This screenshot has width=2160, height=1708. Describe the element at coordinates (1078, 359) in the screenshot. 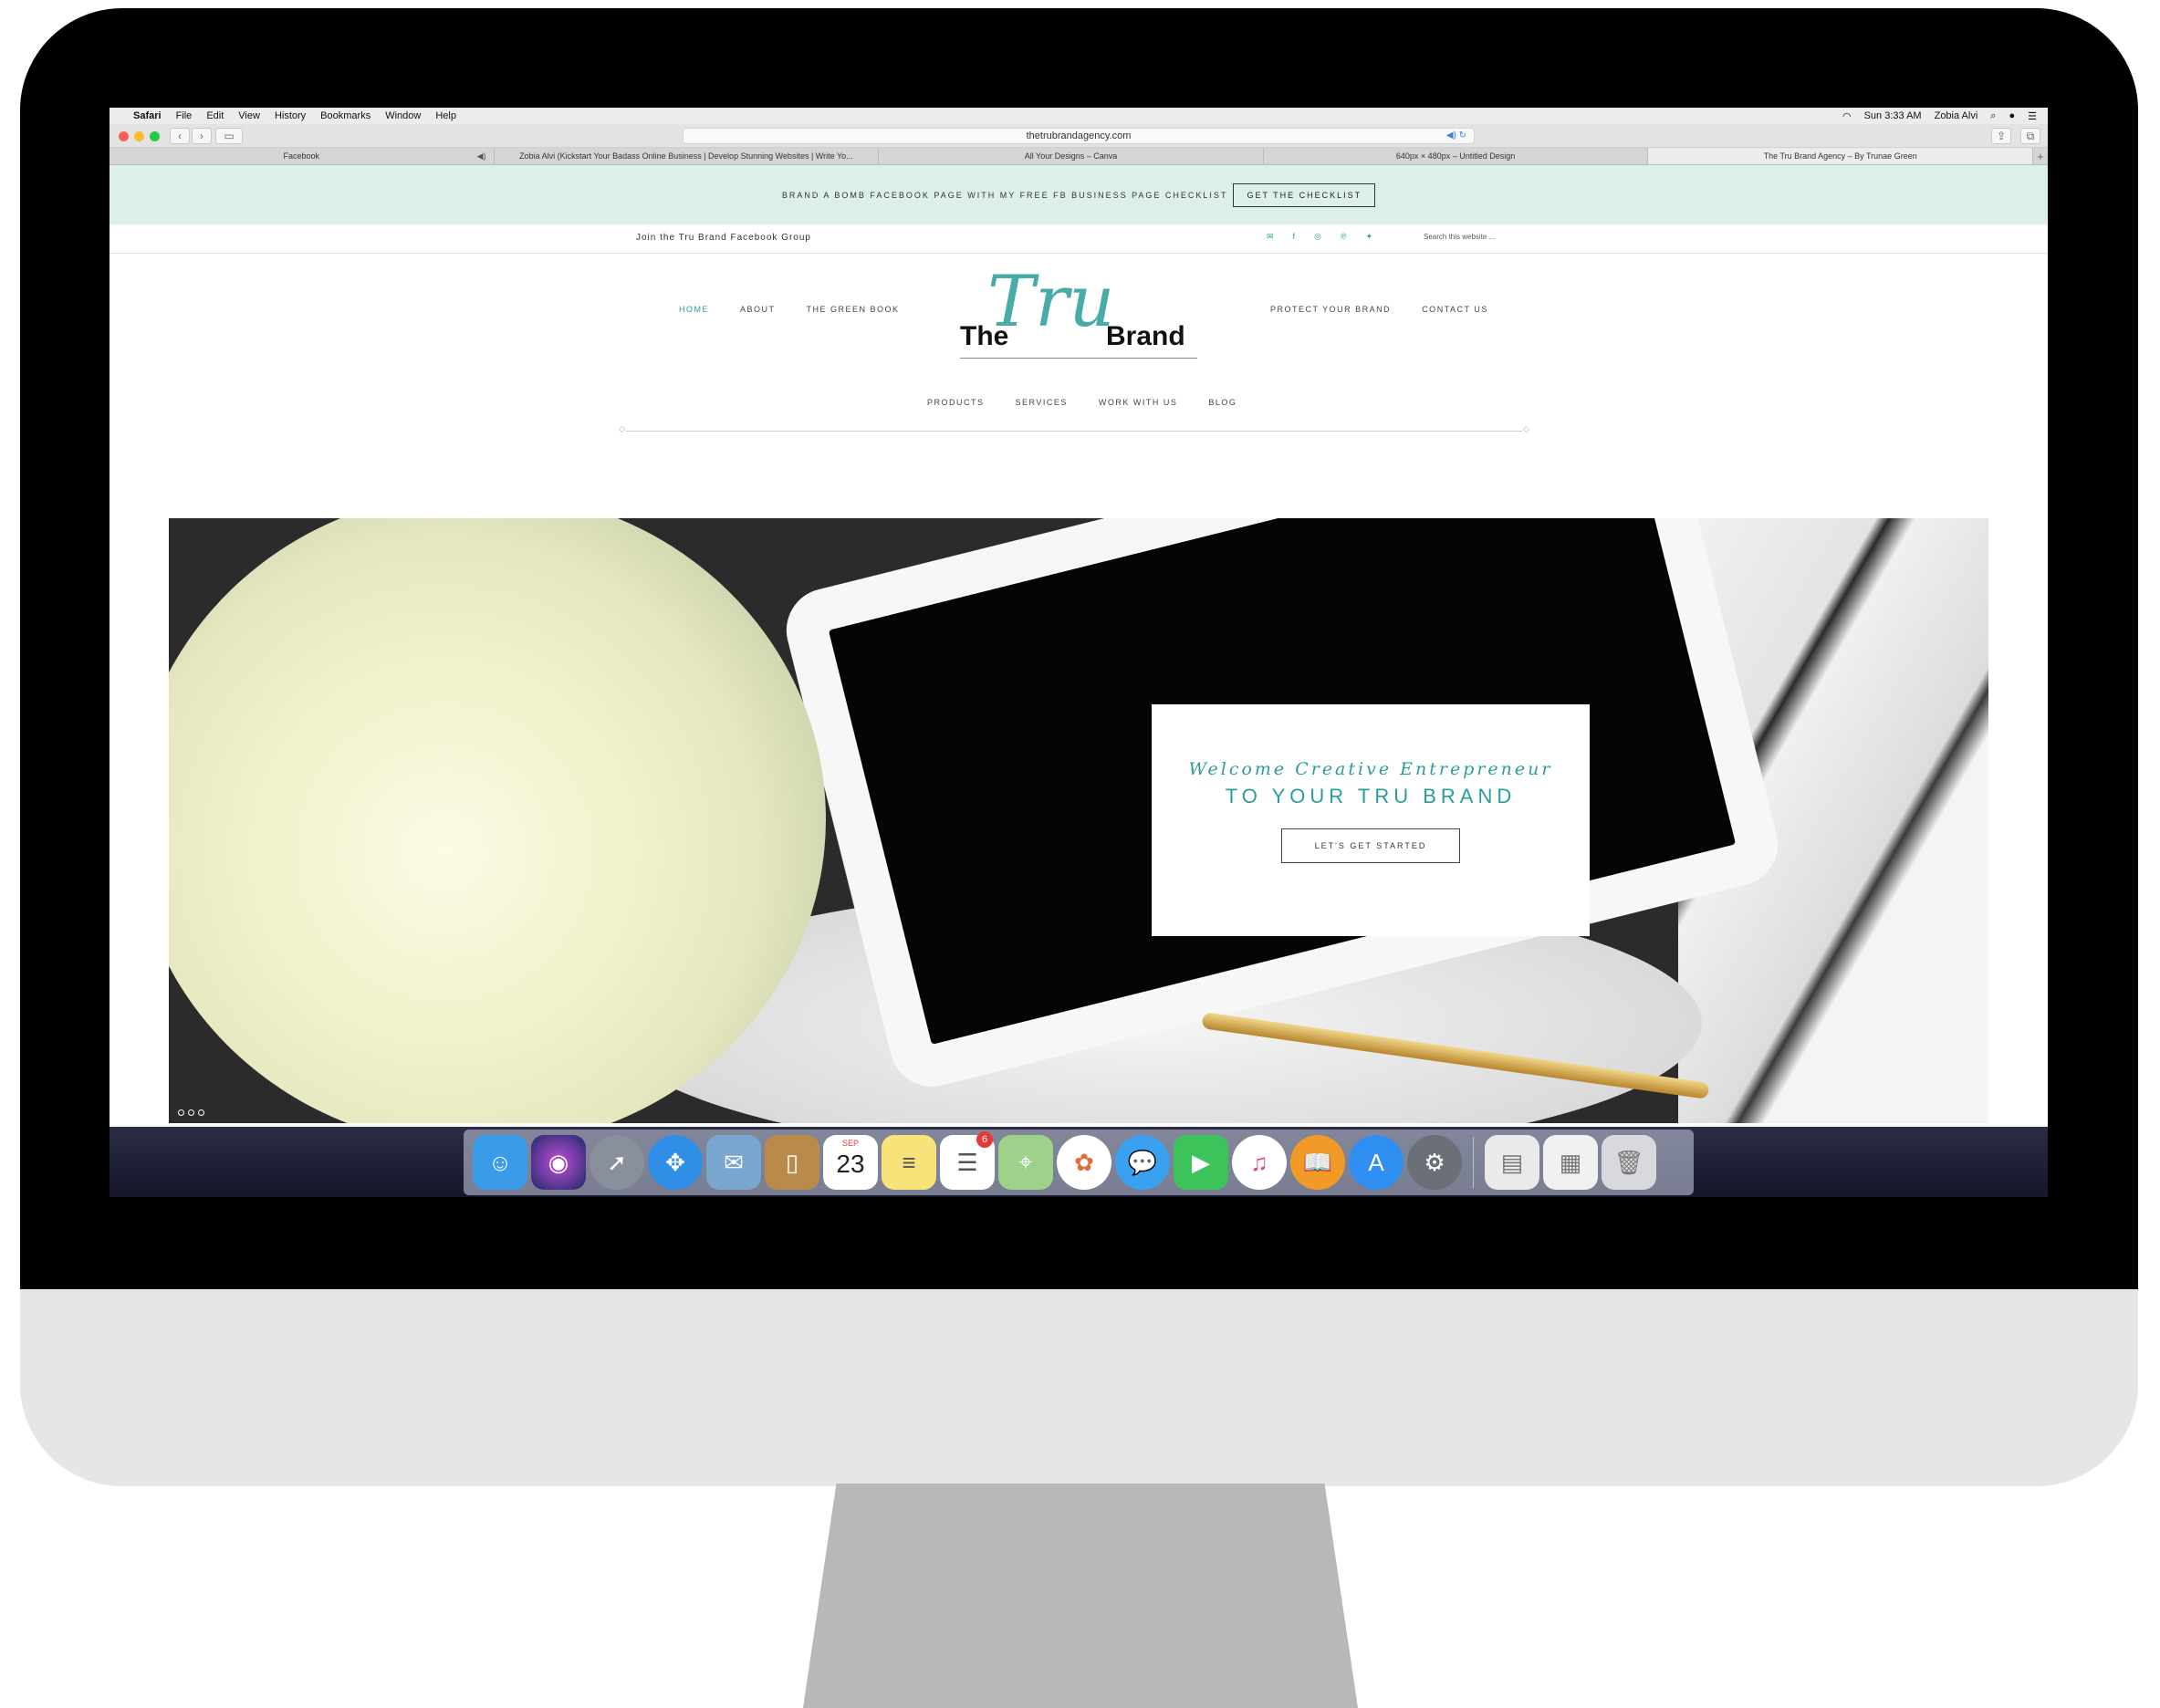

I see `logo-underline` at that location.